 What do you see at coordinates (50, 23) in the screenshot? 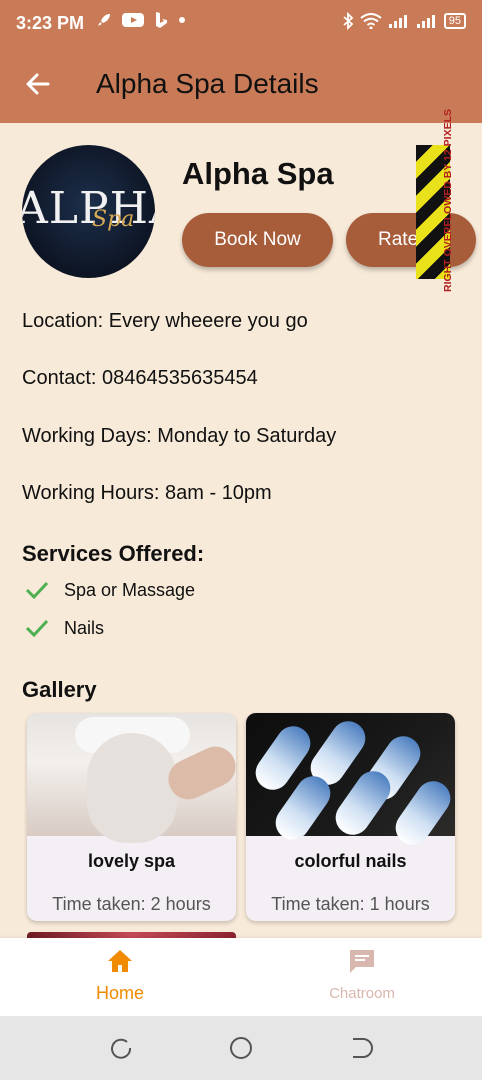
I see `status-time: 3:23 PM` at bounding box center [50, 23].